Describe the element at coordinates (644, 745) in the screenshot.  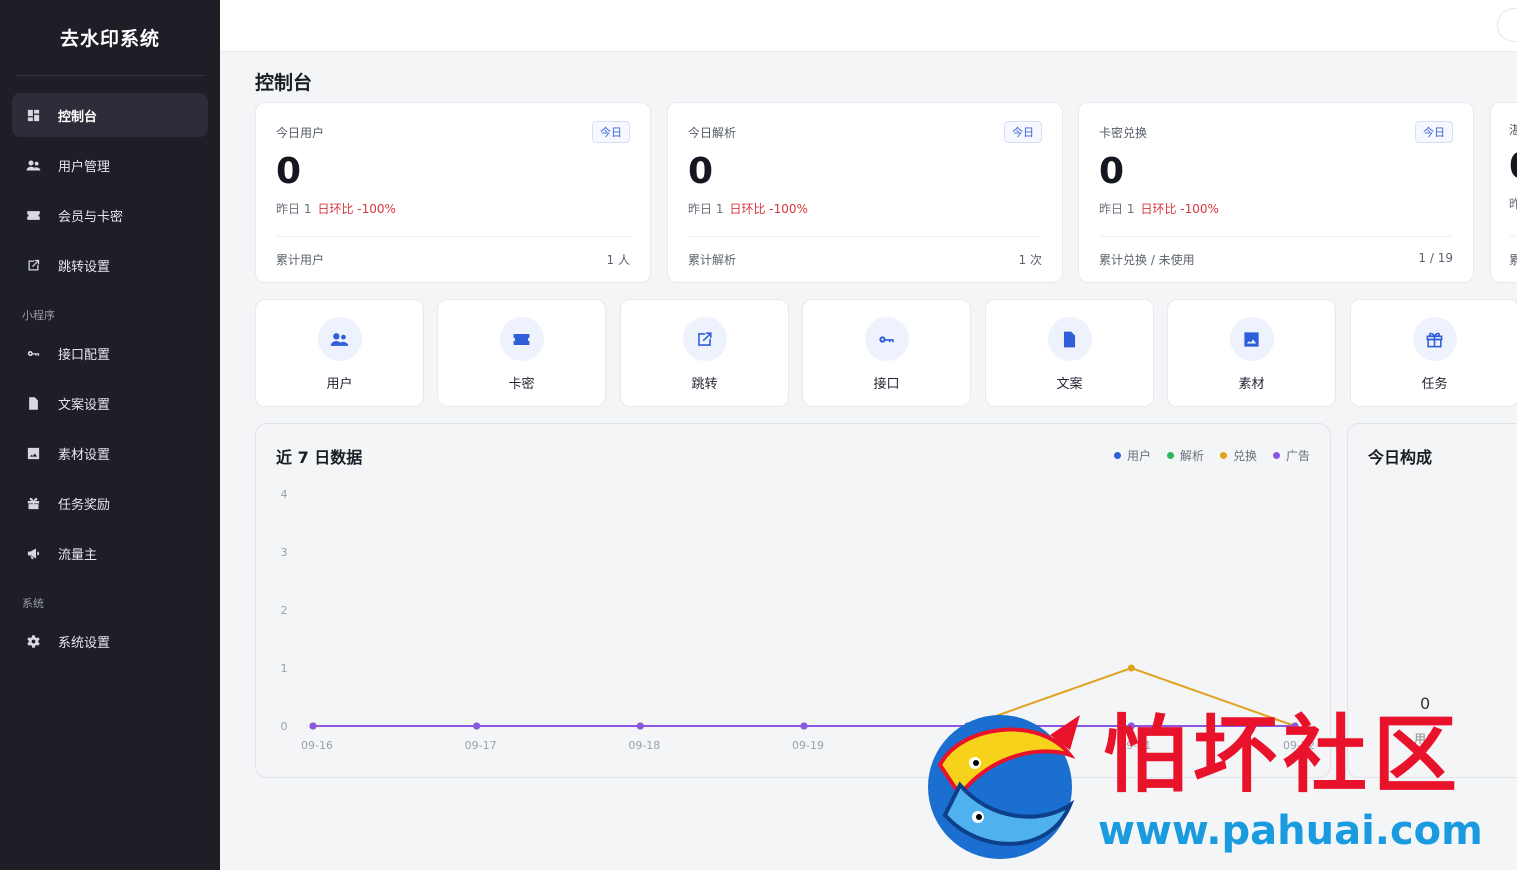
I see `x-tick-label: 09-18` at that location.